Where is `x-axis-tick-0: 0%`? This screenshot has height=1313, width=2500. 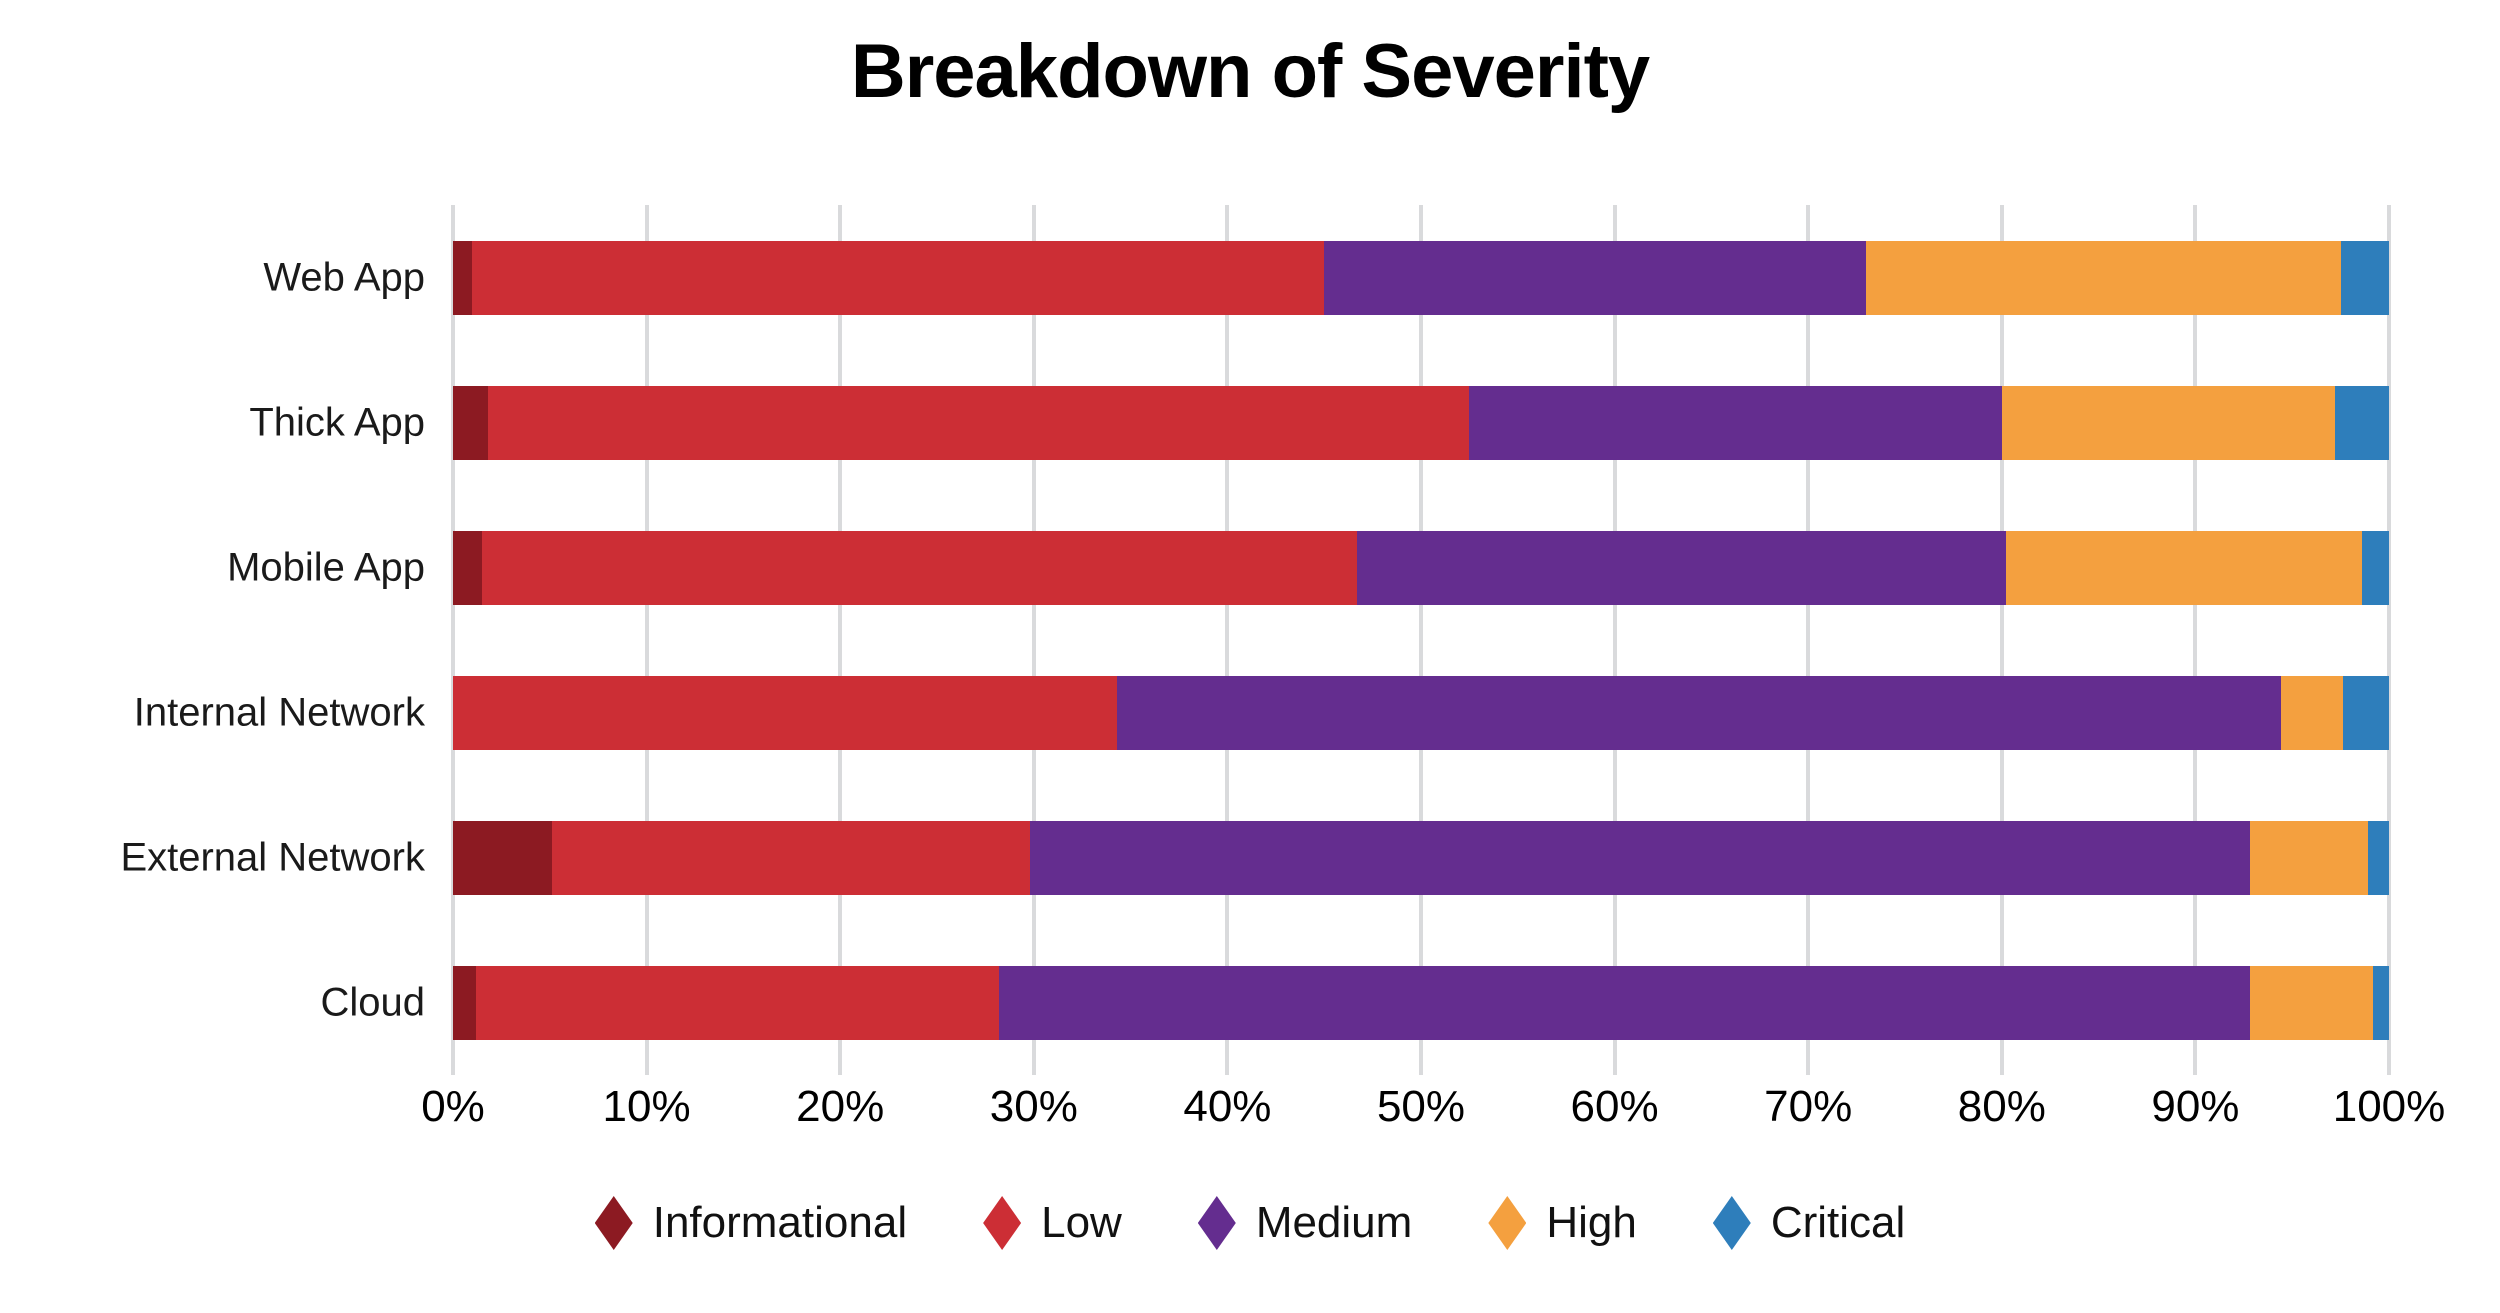
x-axis-tick-0: 0% is located at coordinates (453, 1106).